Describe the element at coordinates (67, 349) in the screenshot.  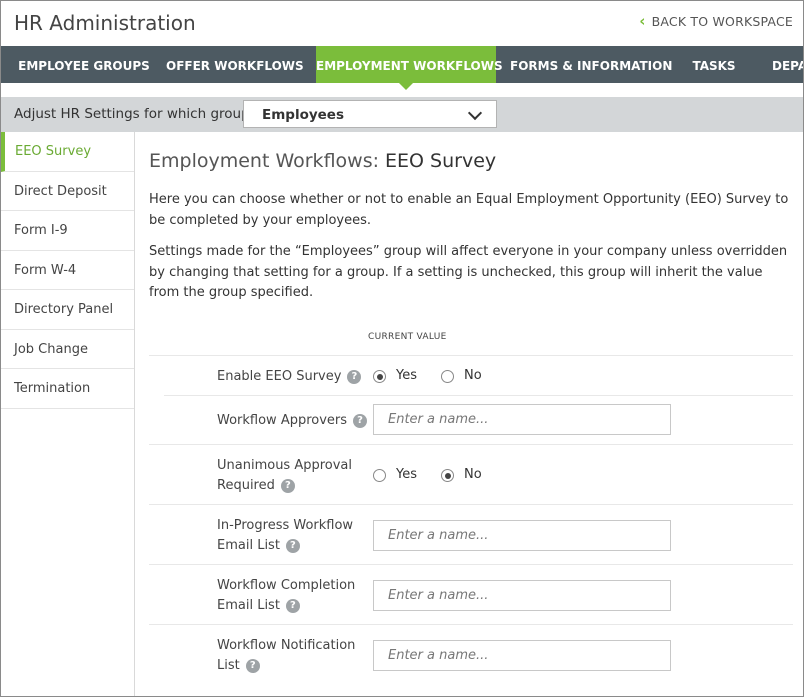
I see `sidebar-item-job-change: Job Change` at that location.